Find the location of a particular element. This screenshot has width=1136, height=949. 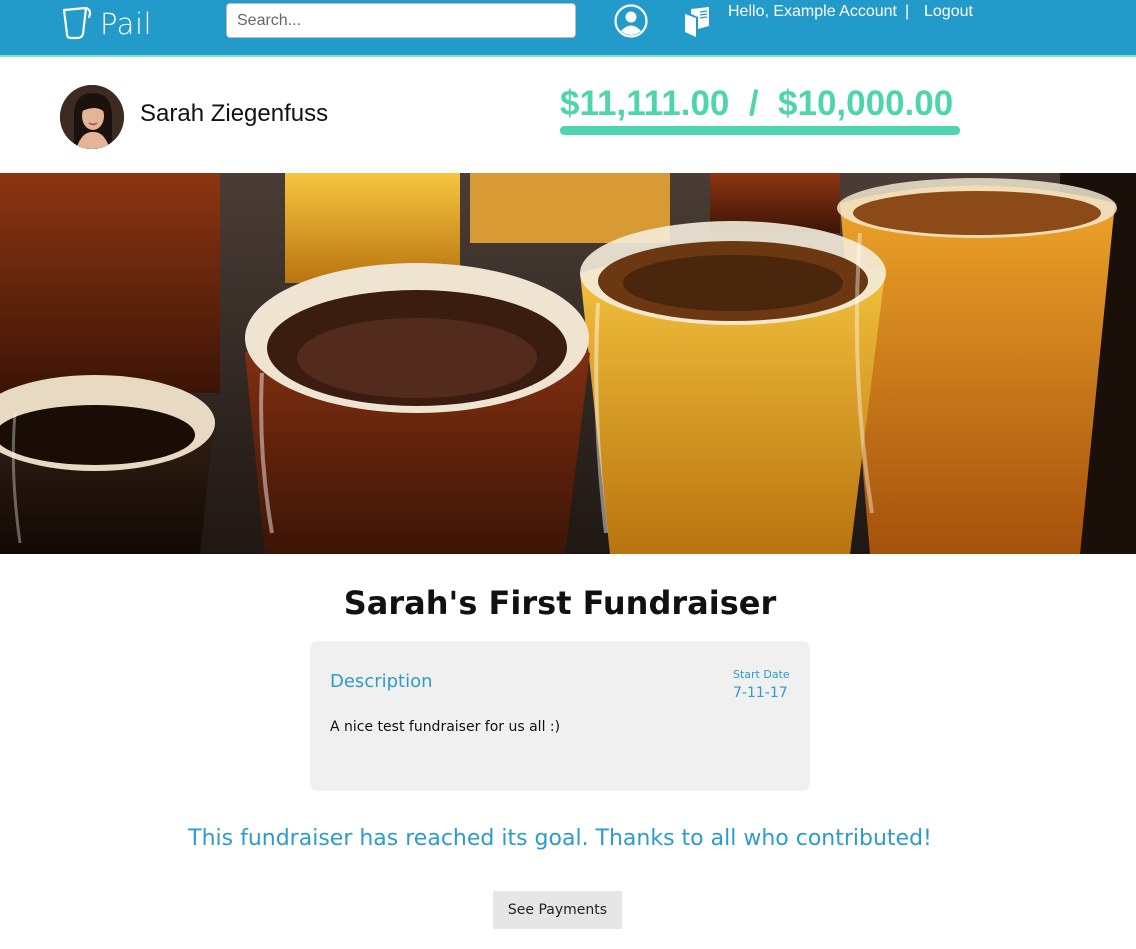

description-text: A nice test fundraiser for us all :) is located at coordinates (445, 727).